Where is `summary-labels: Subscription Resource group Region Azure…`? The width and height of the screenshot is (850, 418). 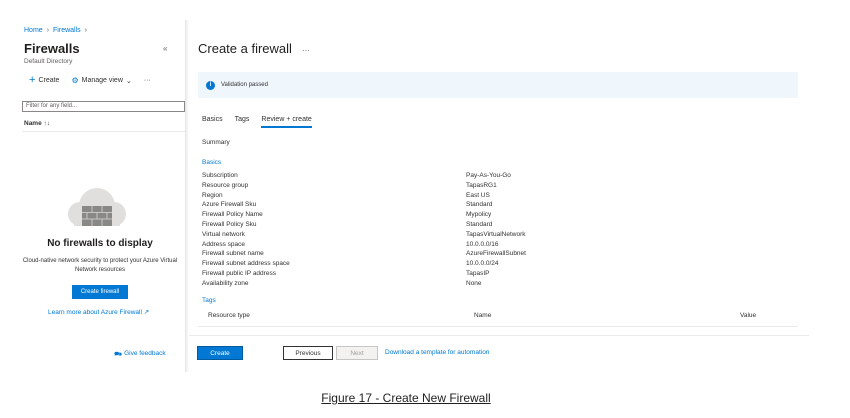
summary-labels: Subscription Resource group Region Azure… is located at coordinates (246, 230).